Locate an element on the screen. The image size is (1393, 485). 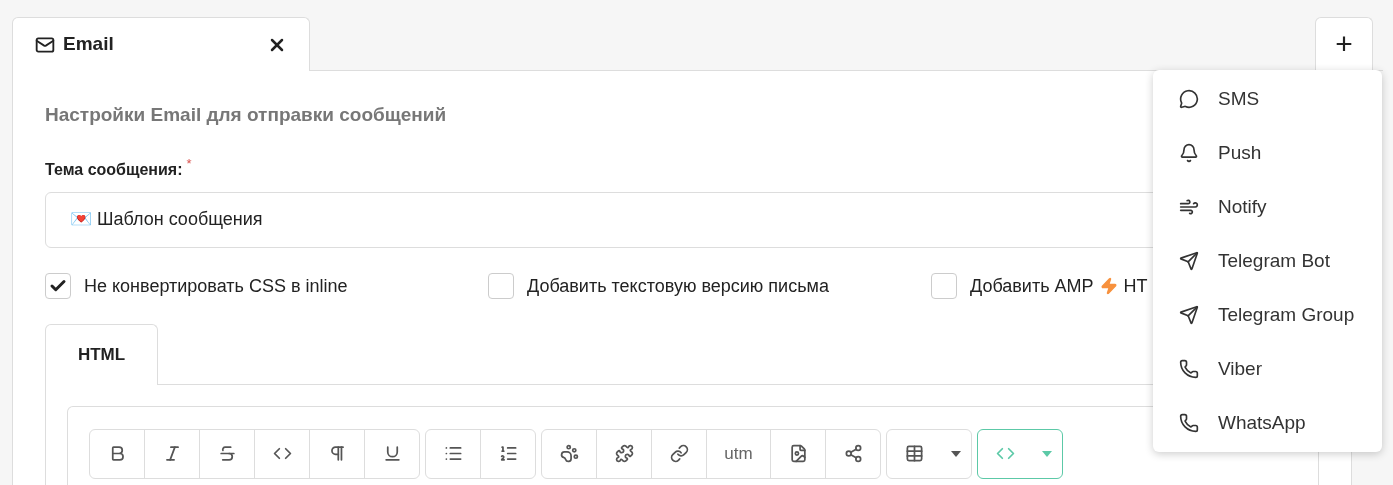
table-icon is located at coordinates (914, 453).